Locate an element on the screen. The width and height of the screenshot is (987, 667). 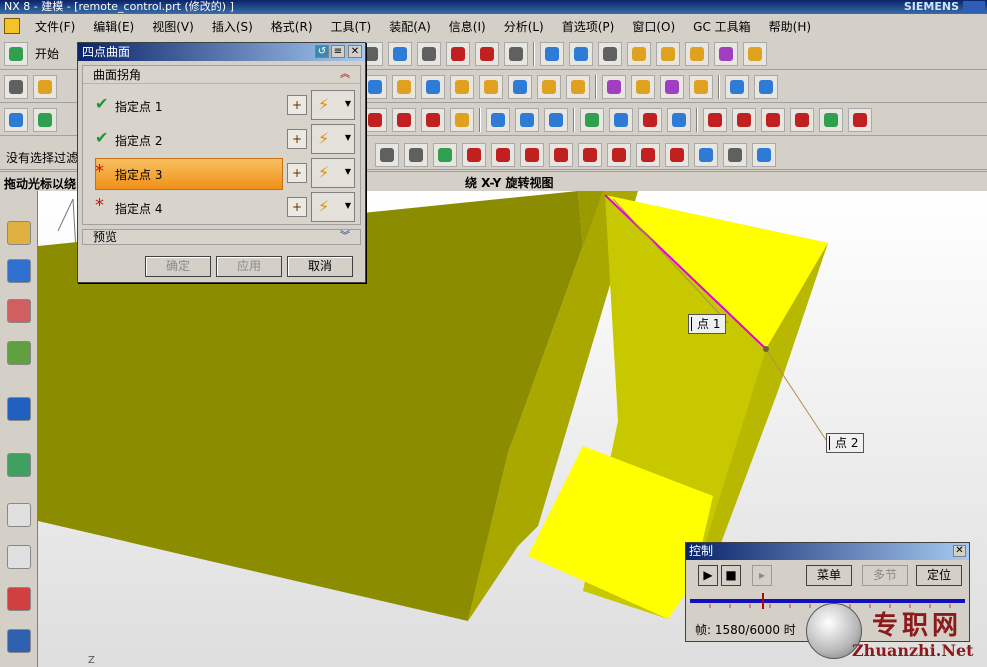
assembly-icon is located at coordinates (621, 119).